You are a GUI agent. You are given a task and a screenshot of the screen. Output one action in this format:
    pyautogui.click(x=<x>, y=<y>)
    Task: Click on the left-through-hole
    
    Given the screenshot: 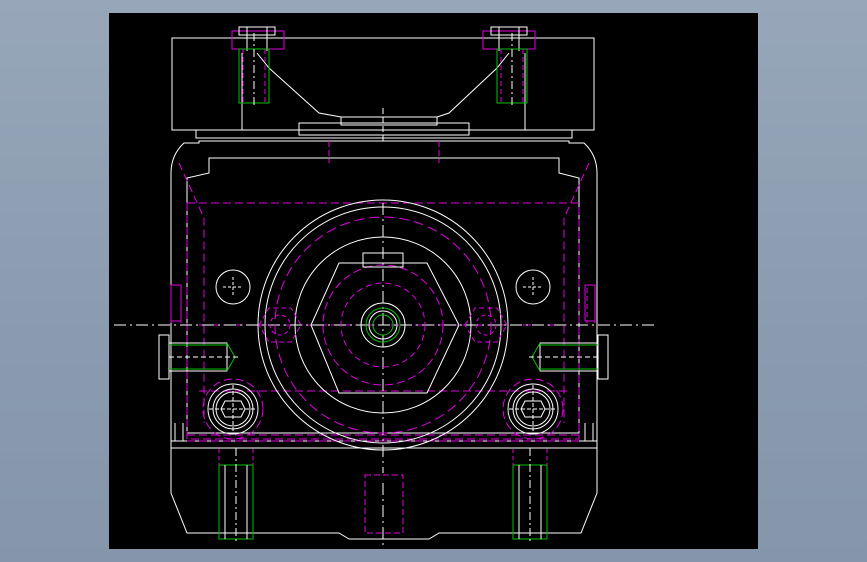 What is the action you would take?
    pyautogui.click(x=233, y=287)
    